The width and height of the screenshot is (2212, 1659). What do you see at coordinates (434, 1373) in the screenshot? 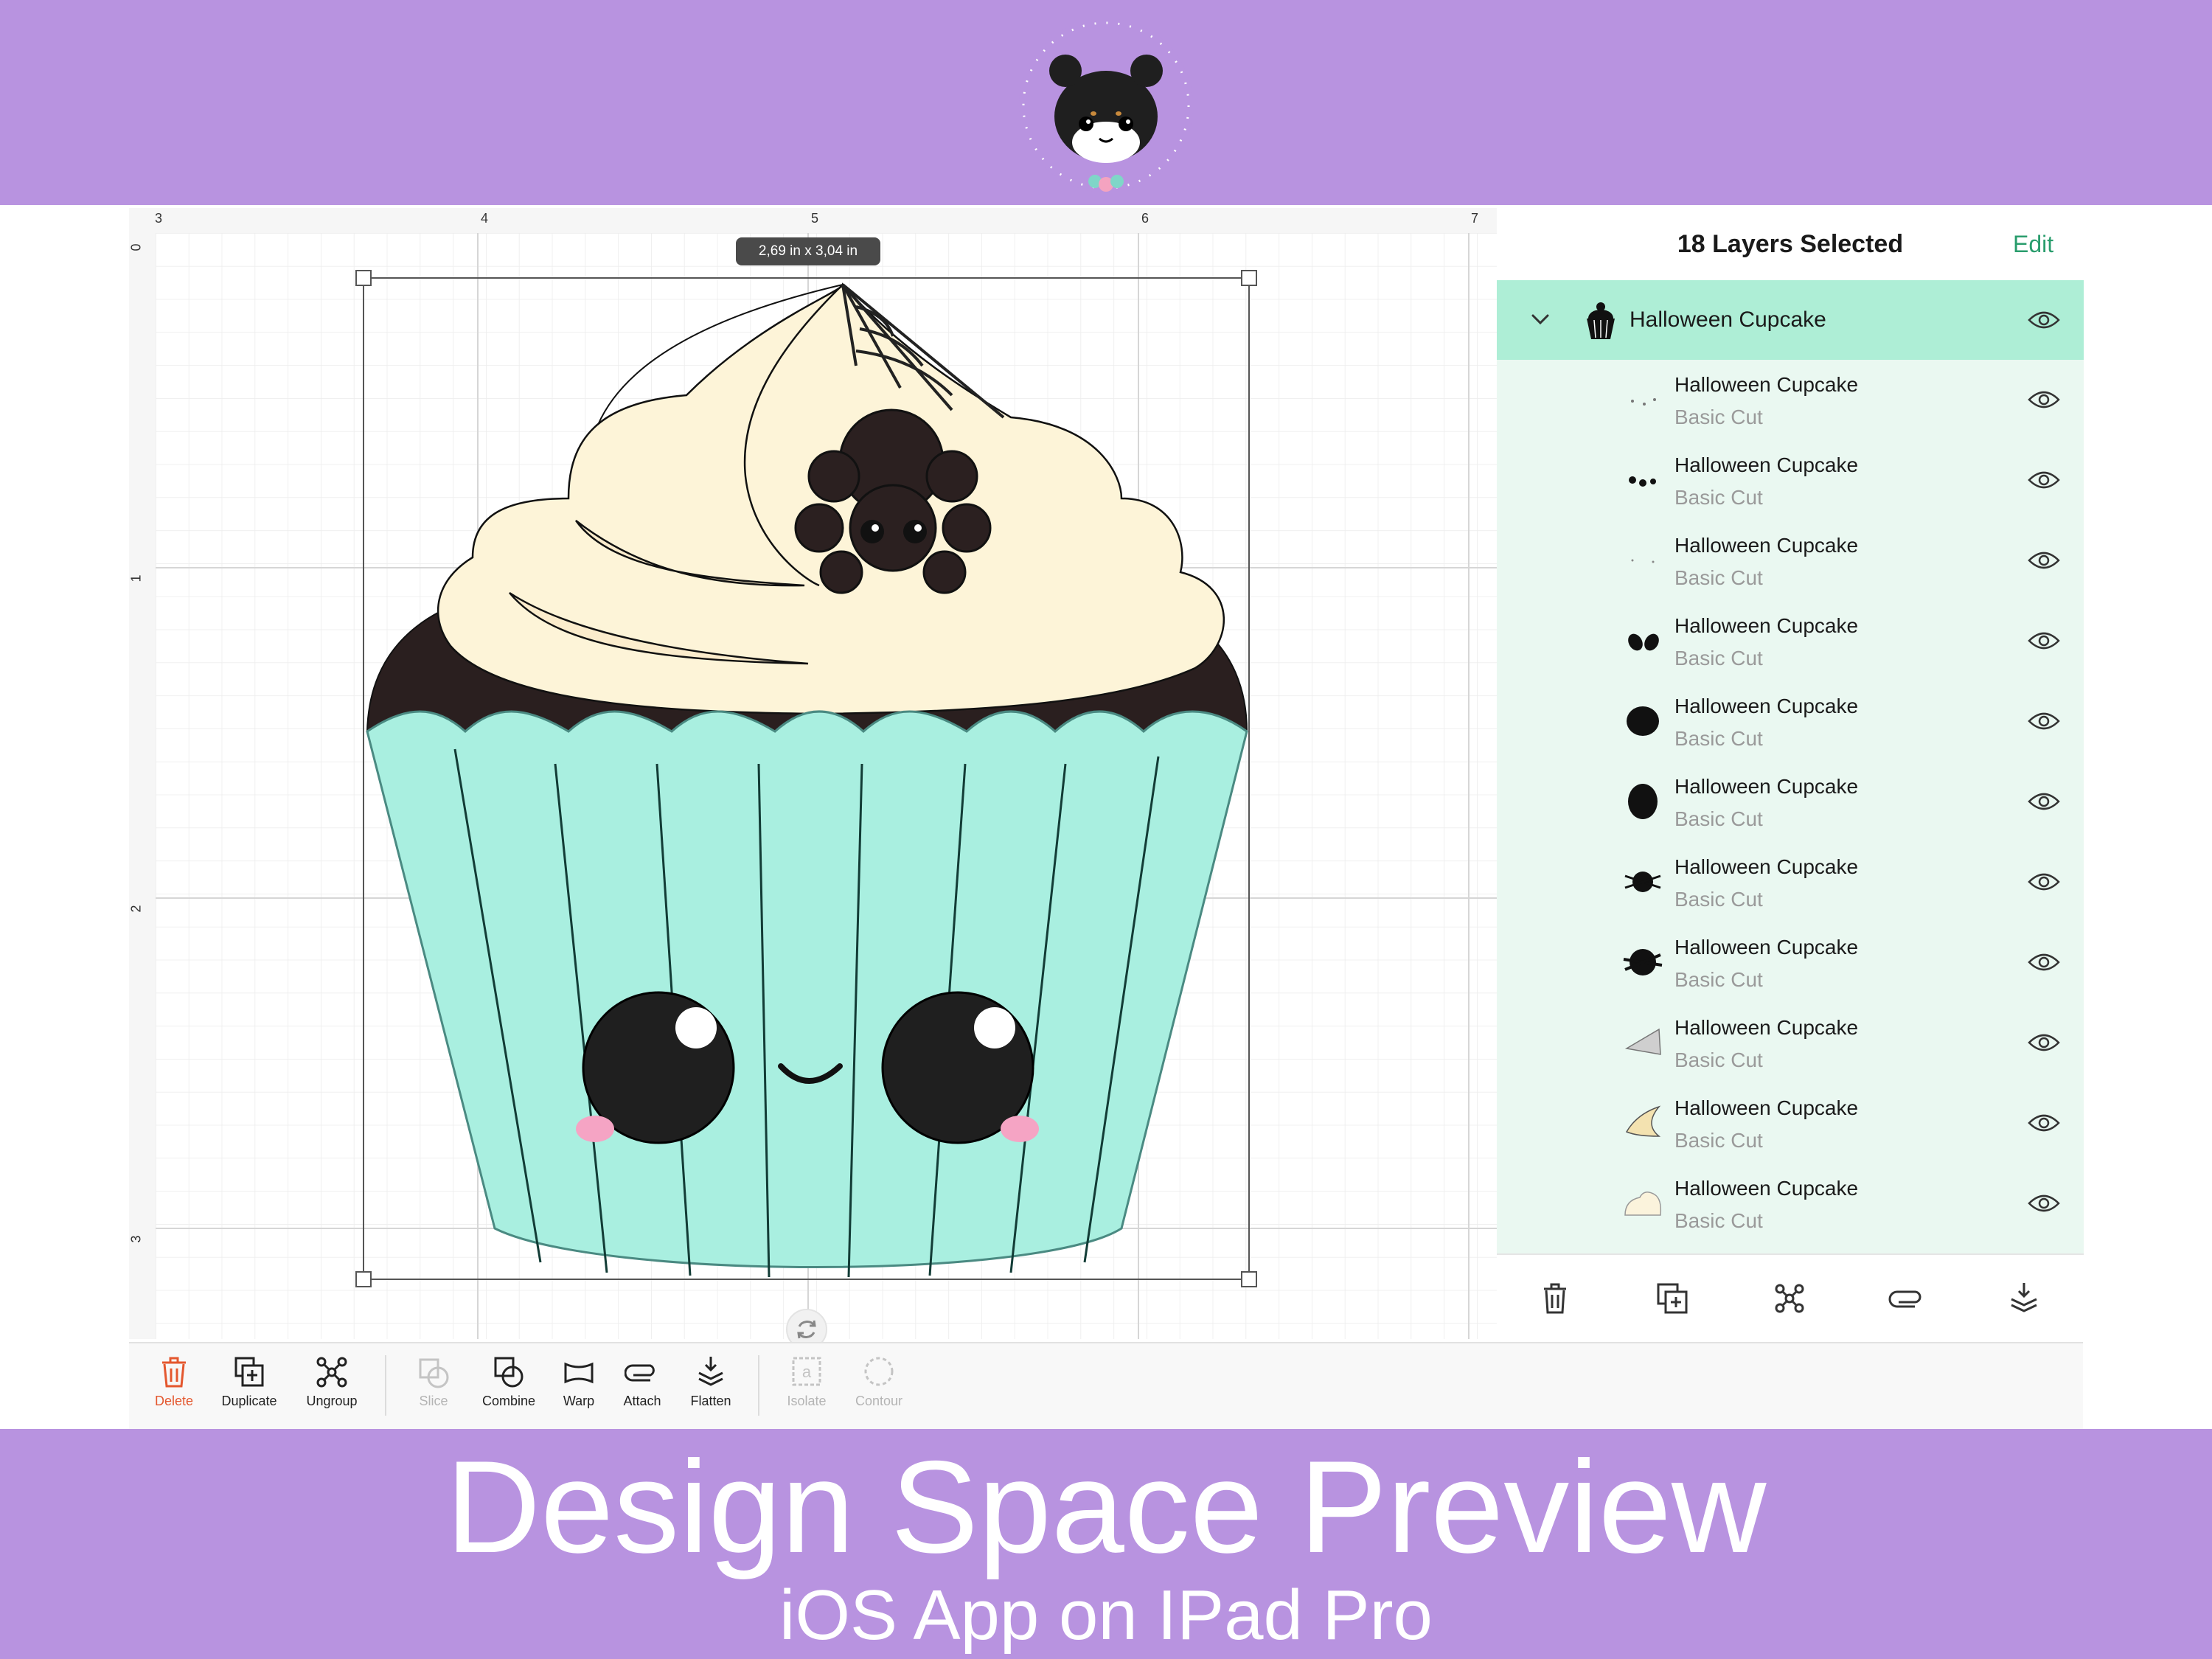
I see `slice-icon` at bounding box center [434, 1373].